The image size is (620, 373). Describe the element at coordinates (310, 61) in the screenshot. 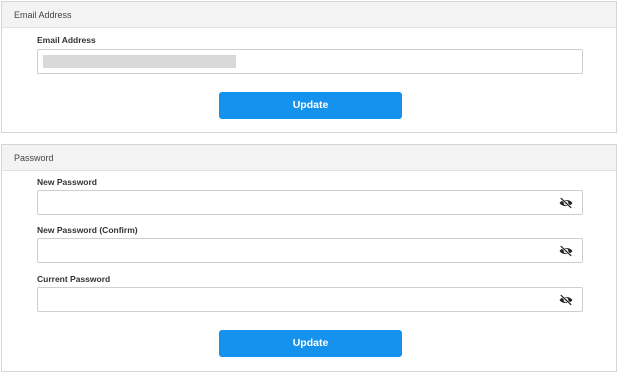

I see `email-field` at that location.